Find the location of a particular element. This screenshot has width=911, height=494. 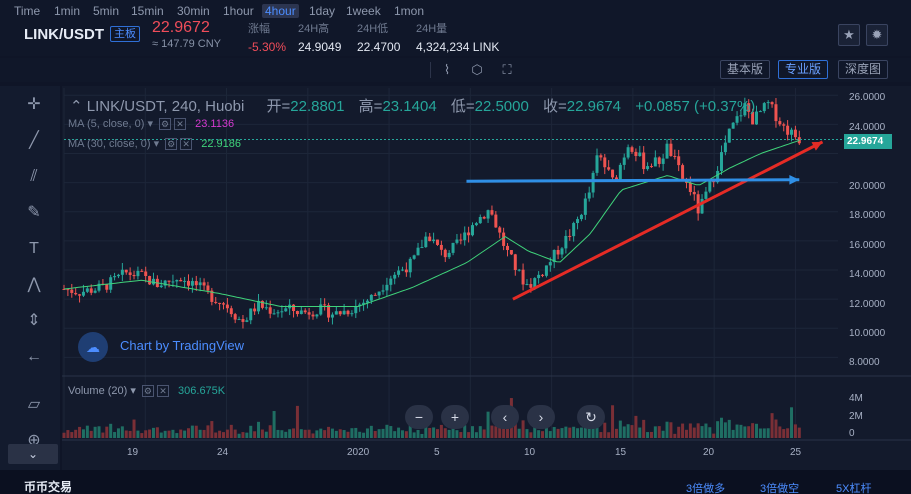

price-tick: 12.0000 is located at coordinates (867, 304).